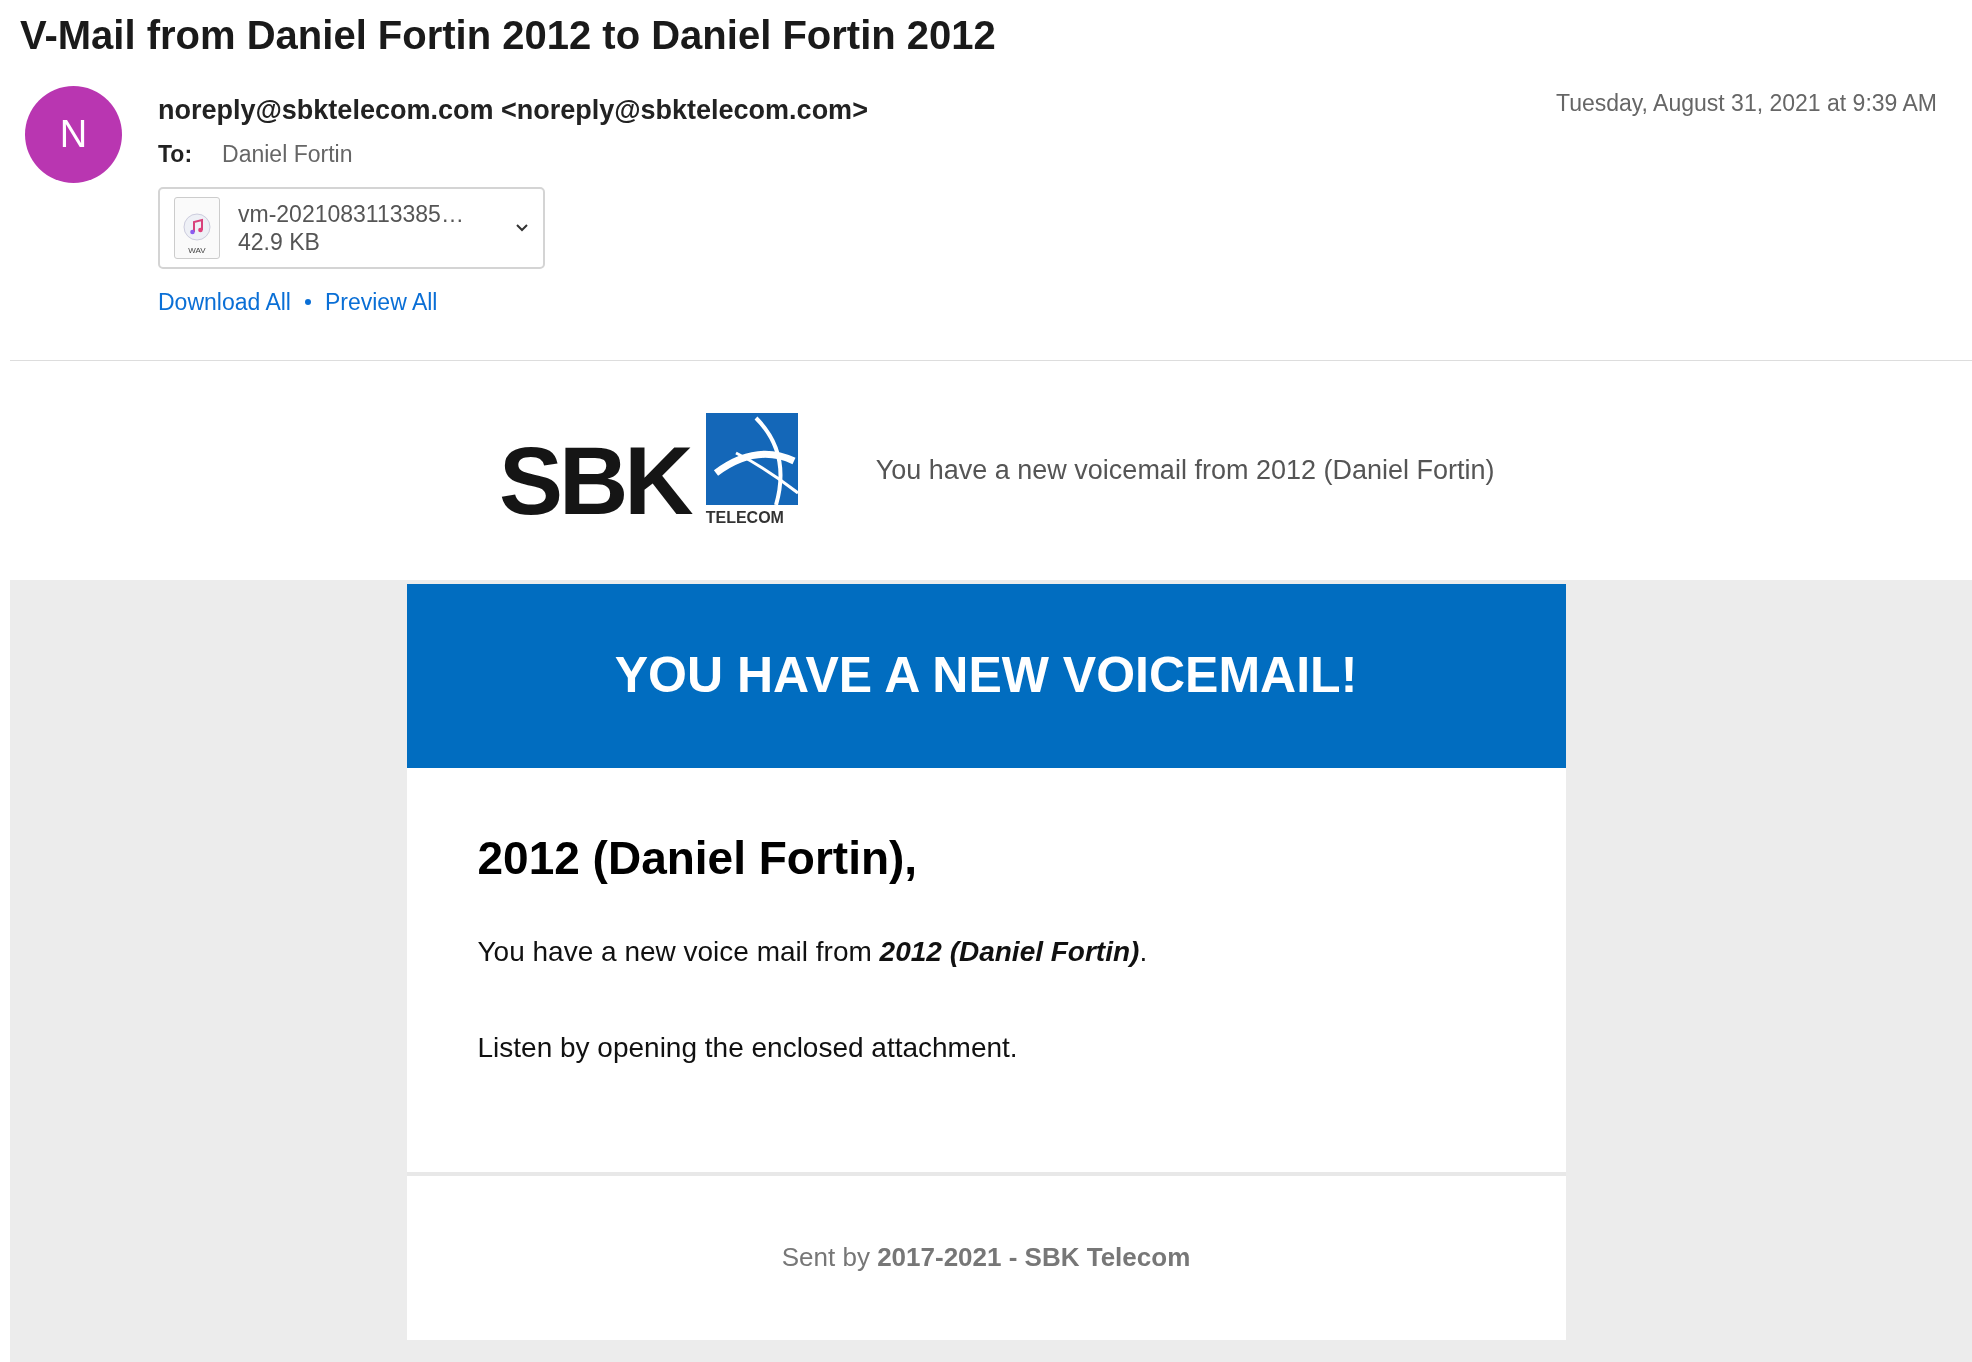 Image resolution: width=1972 pixels, height=1362 pixels. Describe the element at coordinates (986, 1257) in the screenshot. I see `footer-text: Sent by 2017-2021 - SBK Telecom` at that location.